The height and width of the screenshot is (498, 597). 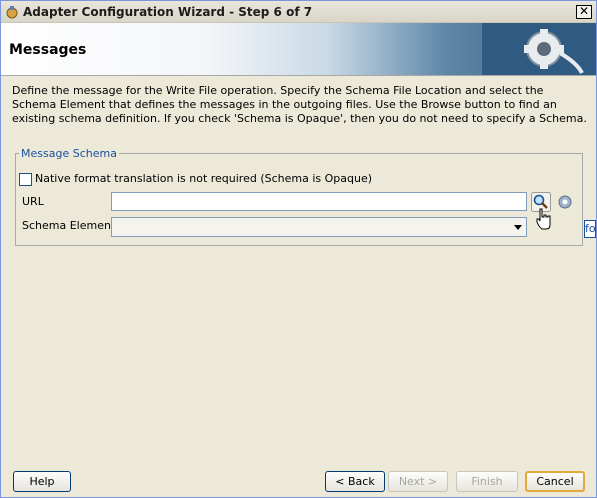 I want to click on next-button: Next >, so click(x=418, y=481).